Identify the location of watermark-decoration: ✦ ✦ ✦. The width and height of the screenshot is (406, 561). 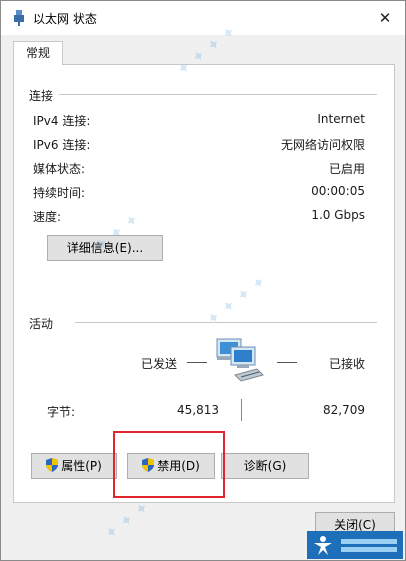
(126, 520).